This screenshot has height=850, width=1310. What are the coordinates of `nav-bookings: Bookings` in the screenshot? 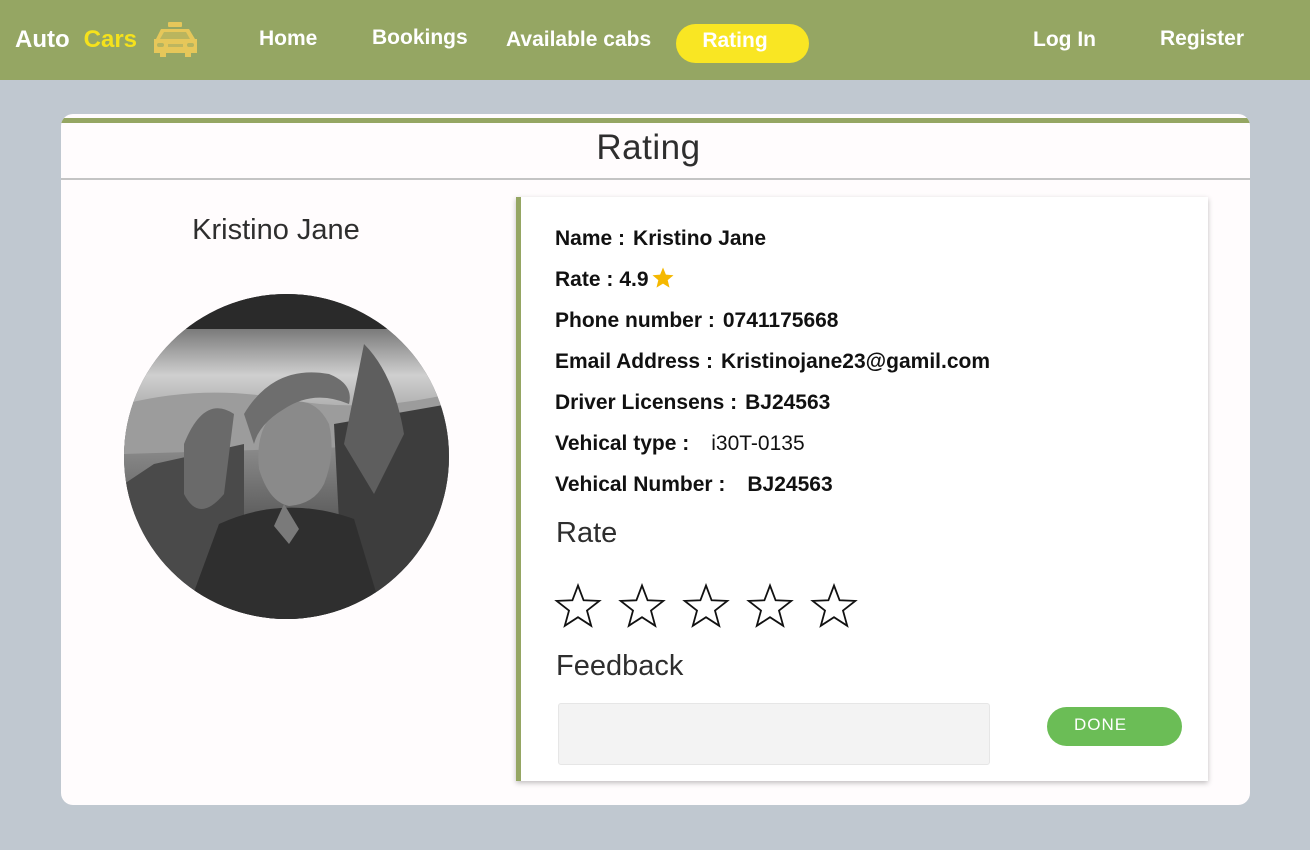 It's located at (420, 38).